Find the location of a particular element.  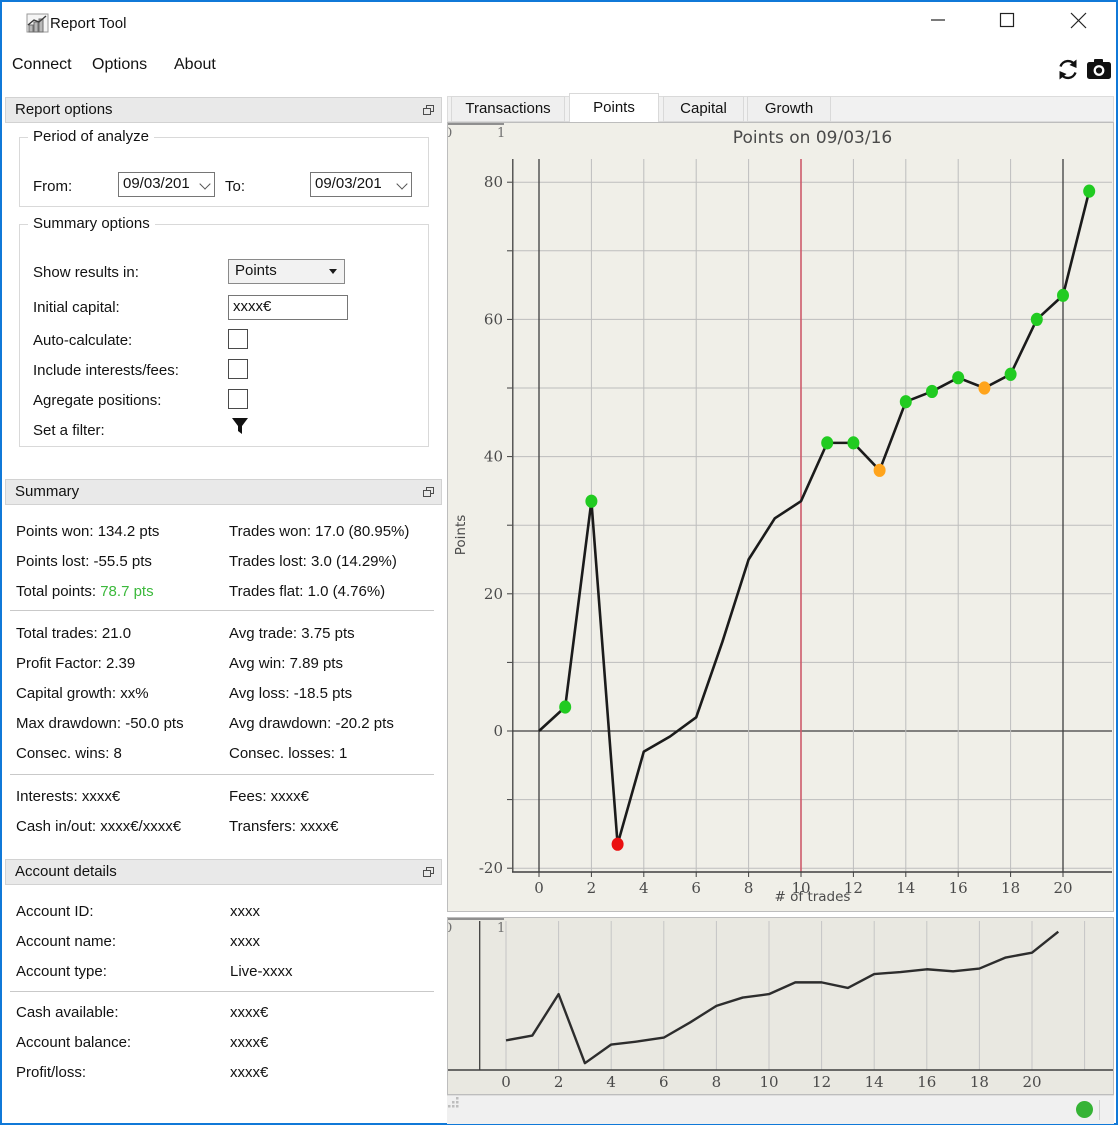

tick-label: 12 is located at coordinates (821, 1082).